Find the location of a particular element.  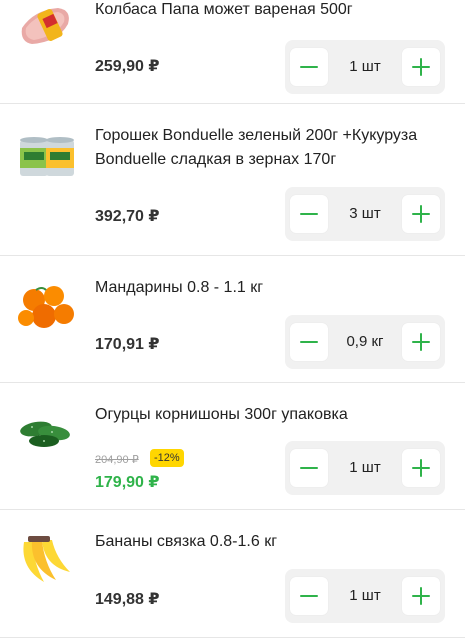

discount-badge: -12% is located at coordinates (167, 458).